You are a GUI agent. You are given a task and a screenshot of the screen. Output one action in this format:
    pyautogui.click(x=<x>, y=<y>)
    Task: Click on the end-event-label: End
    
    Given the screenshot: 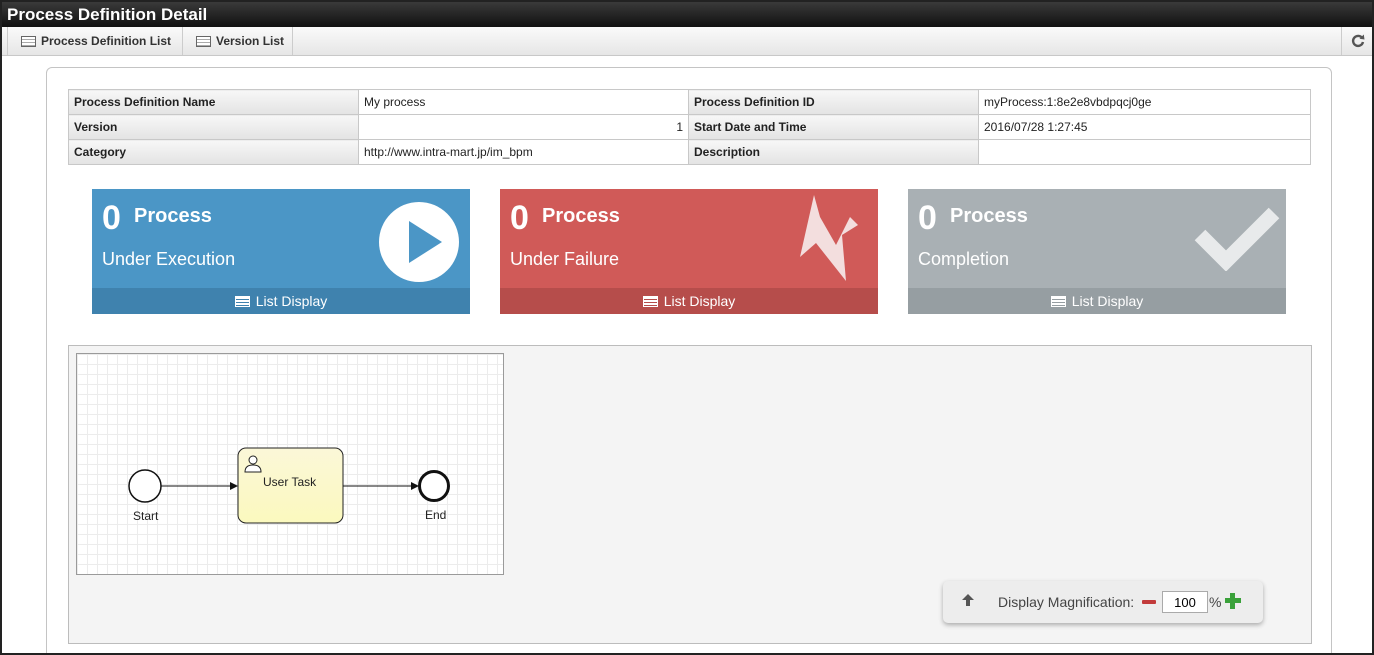 What is the action you would take?
    pyautogui.click(x=436, y=515)
    